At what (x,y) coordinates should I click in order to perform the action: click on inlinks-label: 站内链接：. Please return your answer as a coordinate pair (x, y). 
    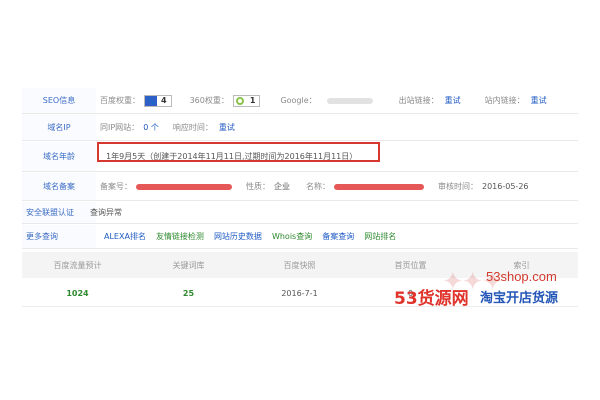
    Looking at the image, I should click on (504, 100).